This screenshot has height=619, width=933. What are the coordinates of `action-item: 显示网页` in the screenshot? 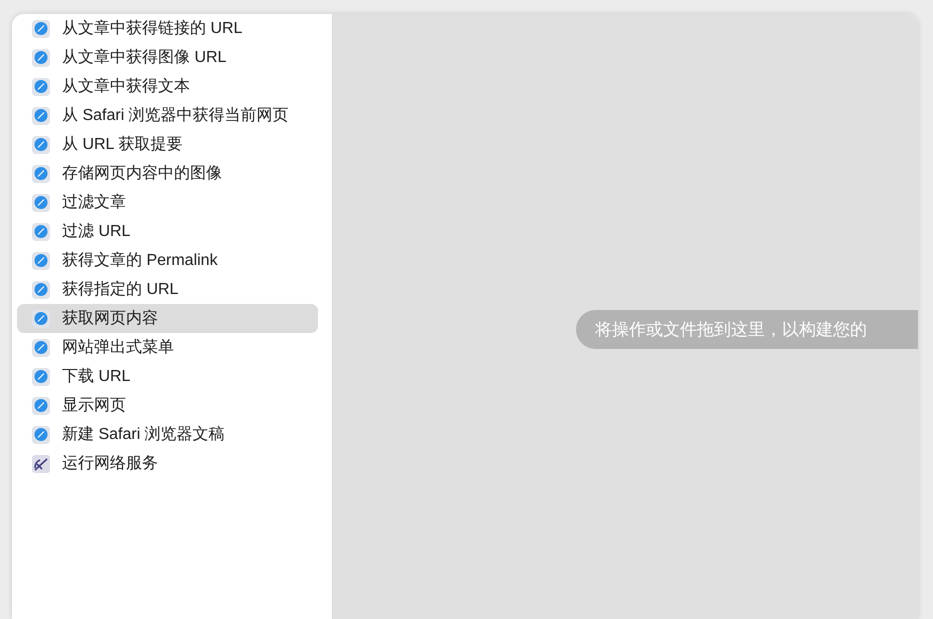 It's located at (167, 405).